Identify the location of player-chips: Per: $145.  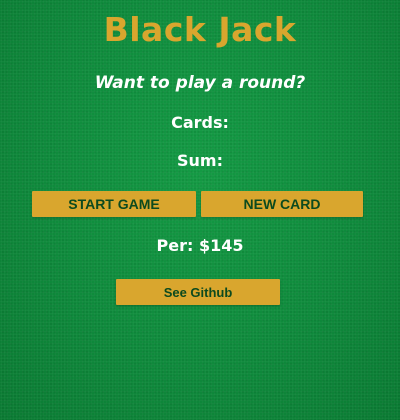
(200, 245).